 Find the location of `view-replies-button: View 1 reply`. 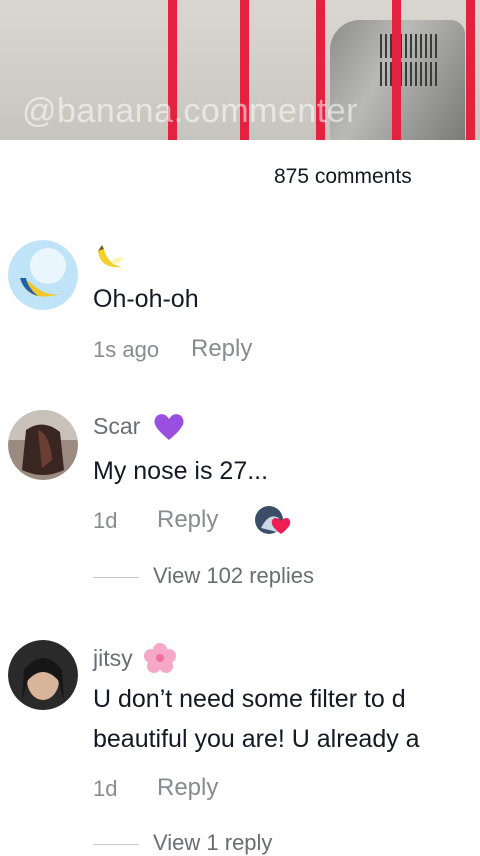

view-replies-button: View 1 reply is located at coordinates (182, 843).